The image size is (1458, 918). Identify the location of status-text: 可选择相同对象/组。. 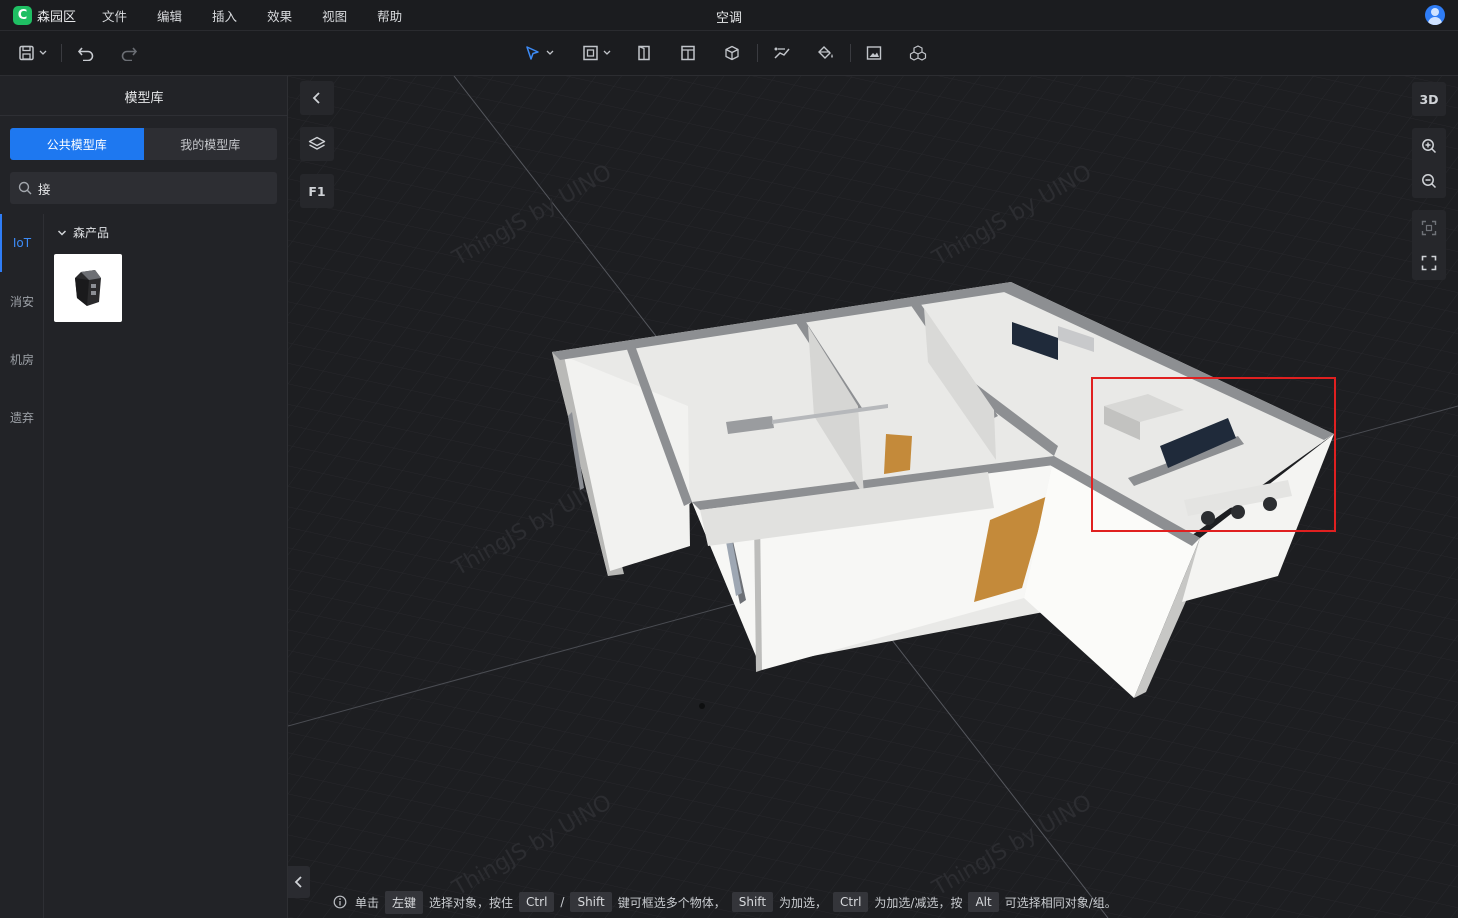
(1060, 902).